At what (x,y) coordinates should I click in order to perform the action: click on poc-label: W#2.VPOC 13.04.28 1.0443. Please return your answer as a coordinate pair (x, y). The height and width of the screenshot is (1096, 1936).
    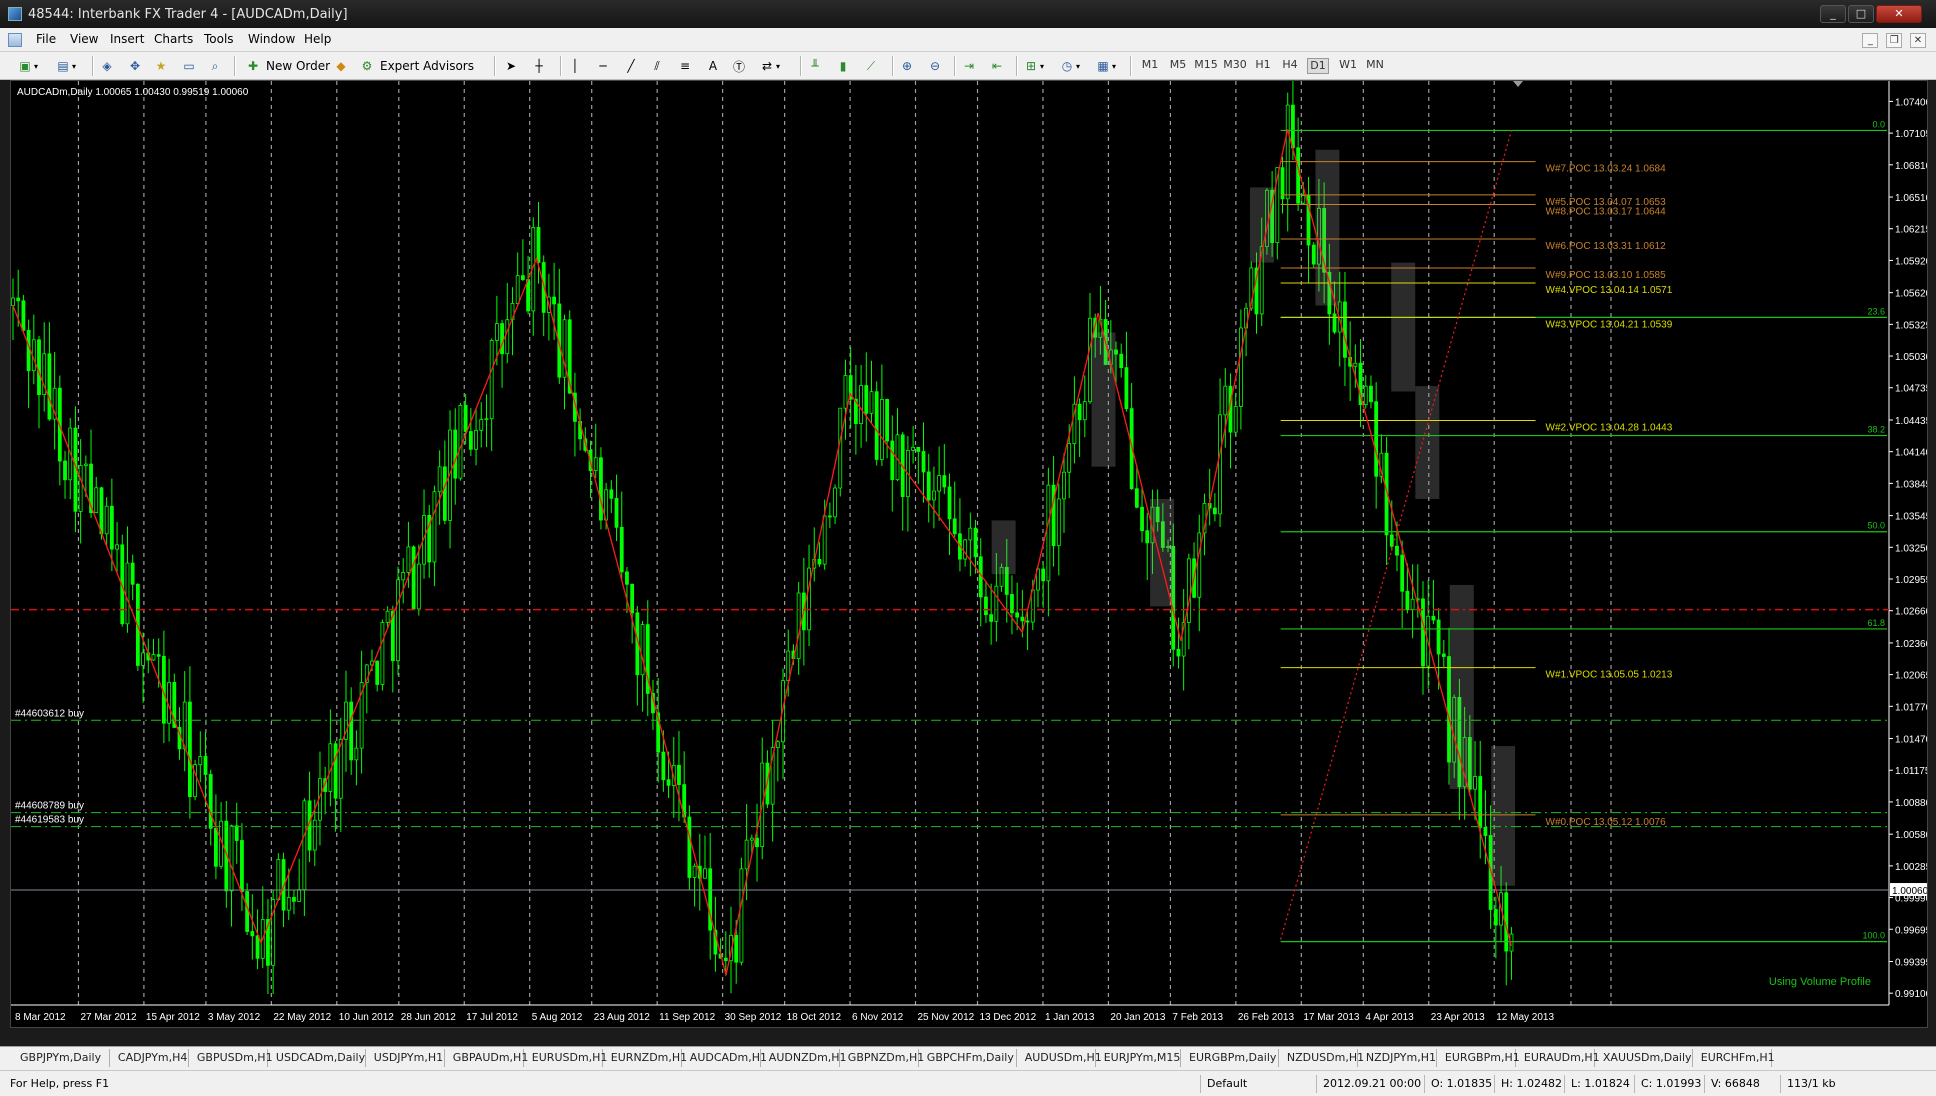
    Looking at the image, I should click on (1609, 428).